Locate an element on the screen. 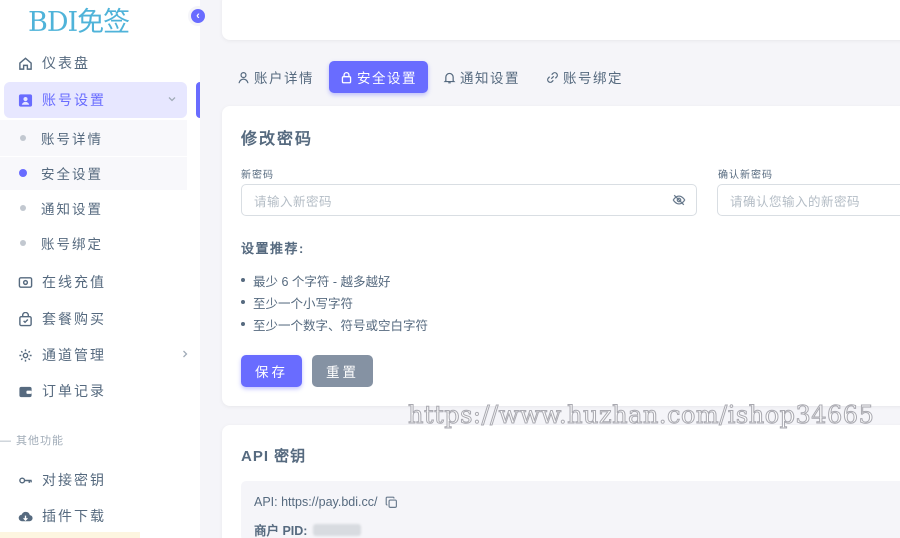 This screenshot has width=900, height=538. submenu-item-notifications: 通知设置 is located at coordinates (93, 208).